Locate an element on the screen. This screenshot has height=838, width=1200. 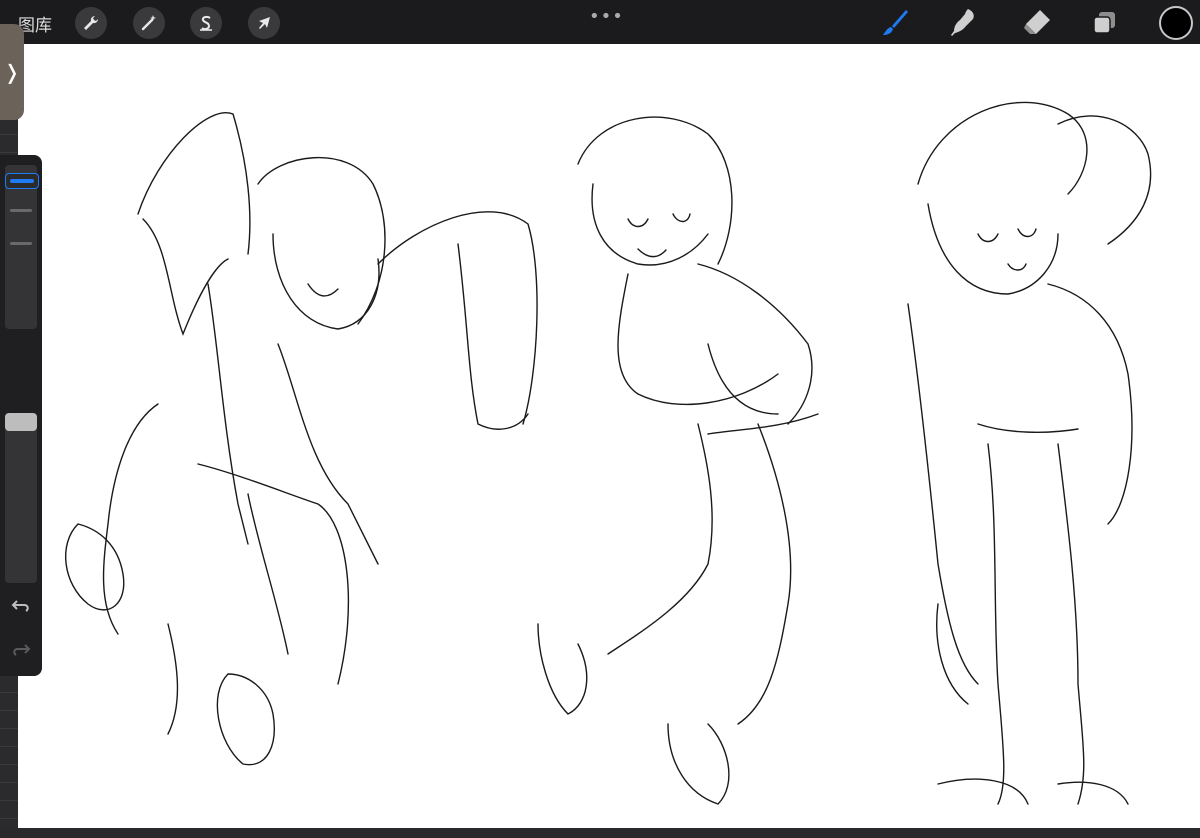
selection-s-icon is located at coordinates (206, 23).